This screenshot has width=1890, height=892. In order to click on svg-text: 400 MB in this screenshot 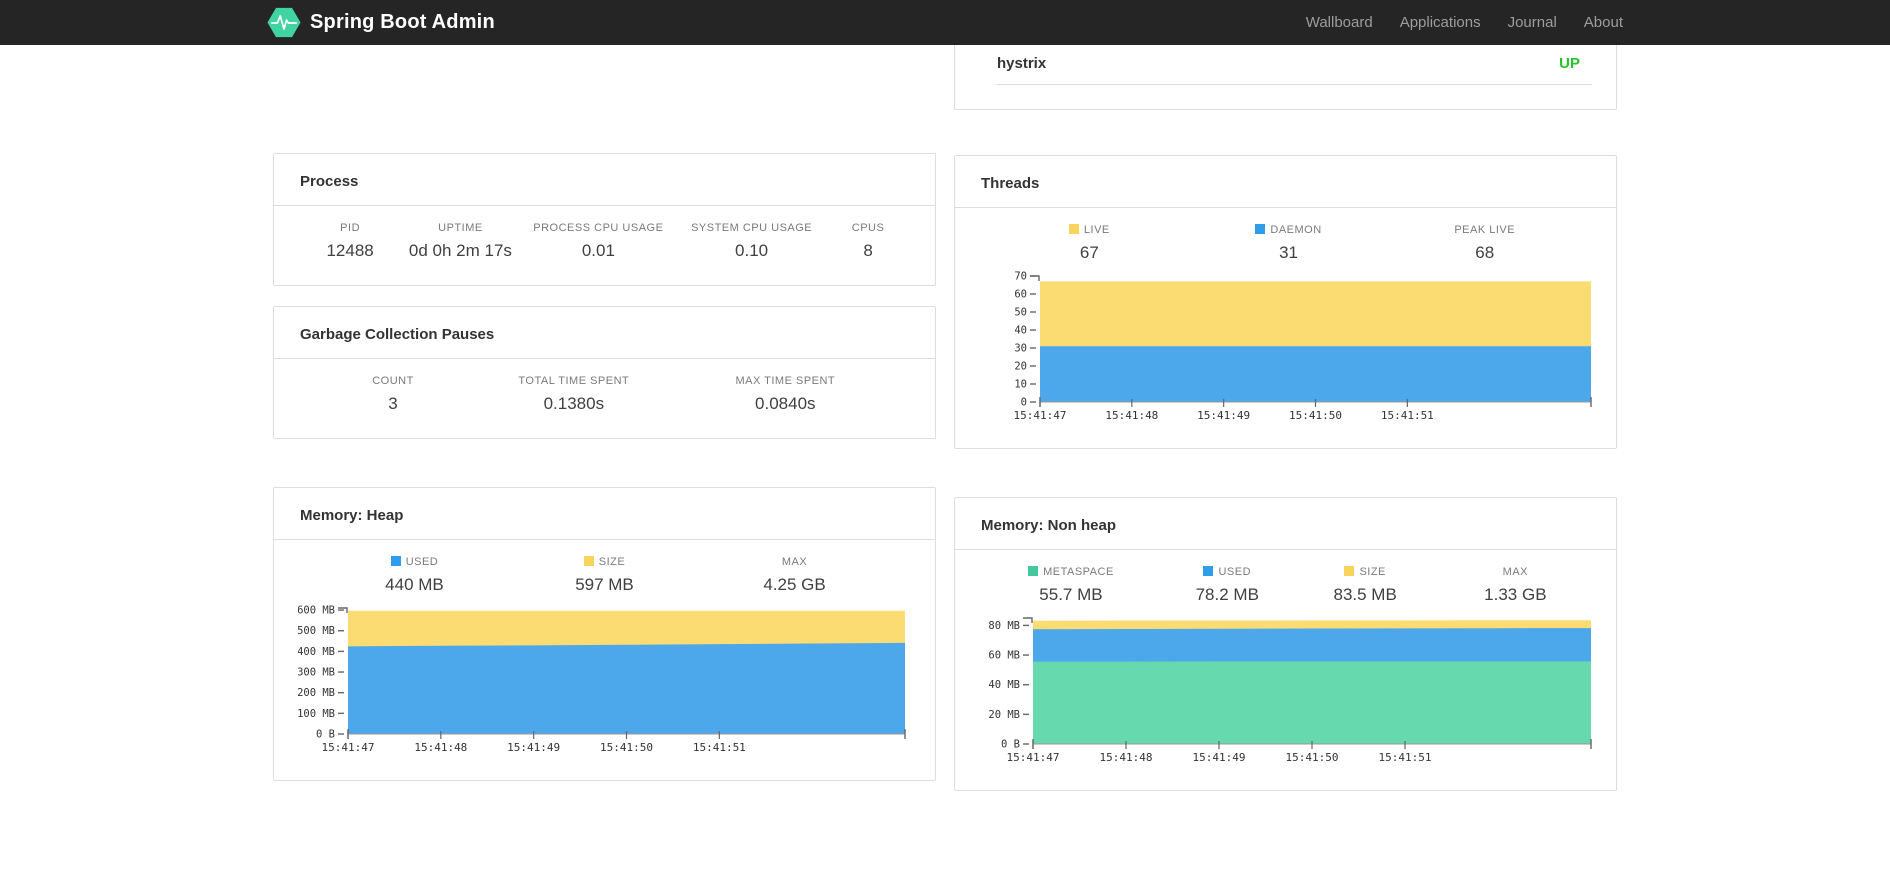, I will do `click(316, 652)`.